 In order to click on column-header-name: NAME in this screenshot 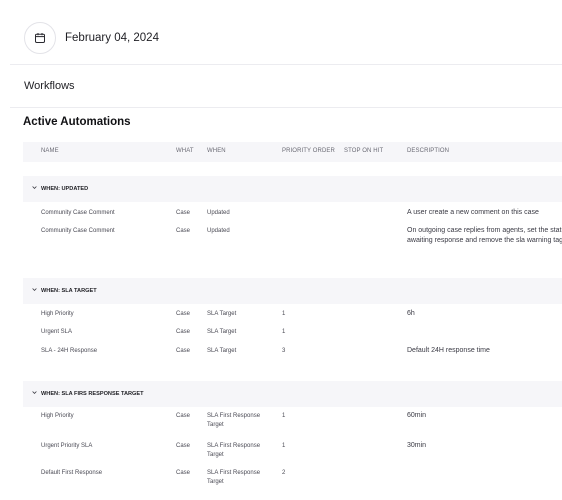, I will do `click(50, 151)`.